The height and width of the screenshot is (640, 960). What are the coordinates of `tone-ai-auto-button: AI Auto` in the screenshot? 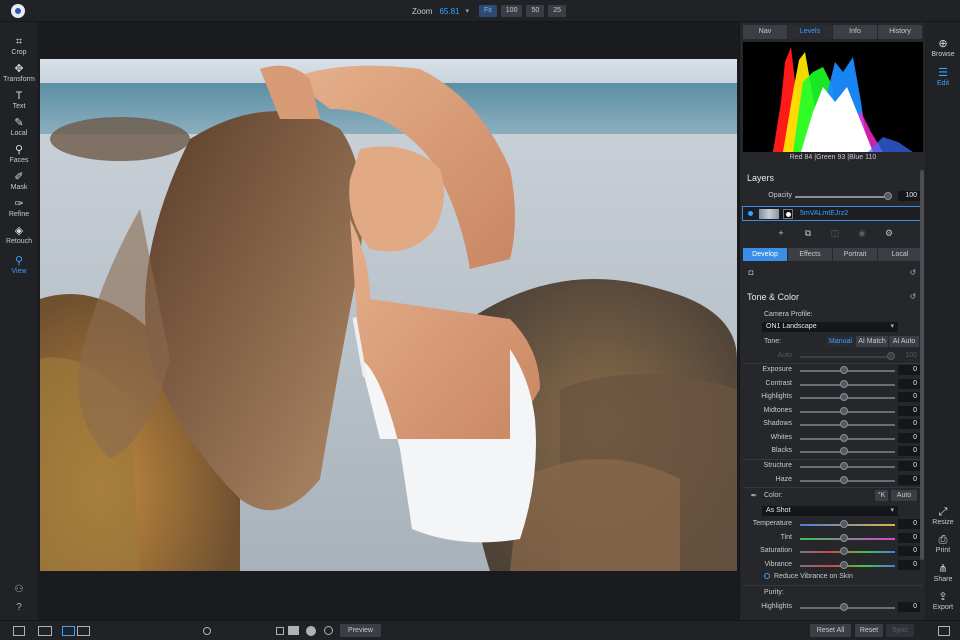 It's located at (904, 341).